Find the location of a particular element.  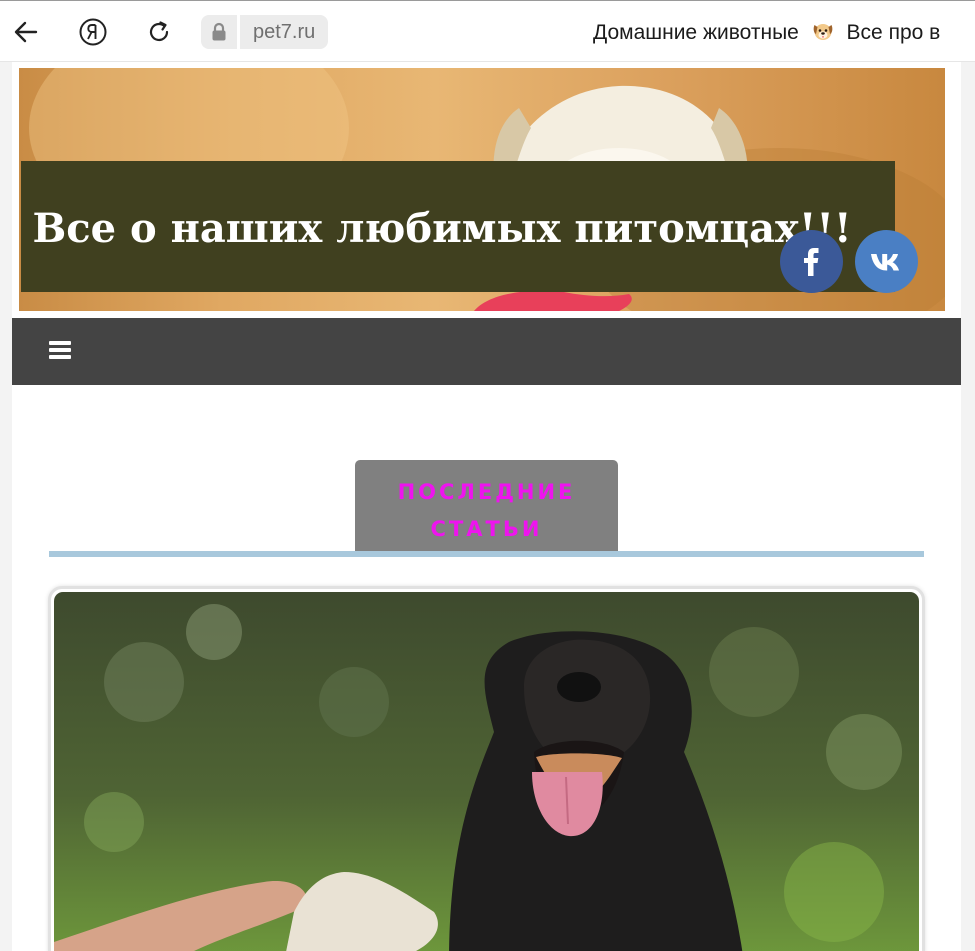

main-navigation-bar is located at coordinates (486, 351).